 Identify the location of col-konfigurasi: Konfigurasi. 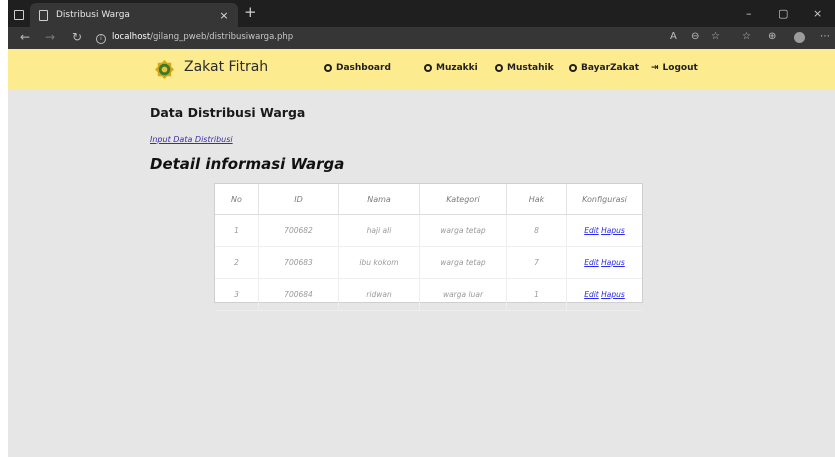
(604, 199).